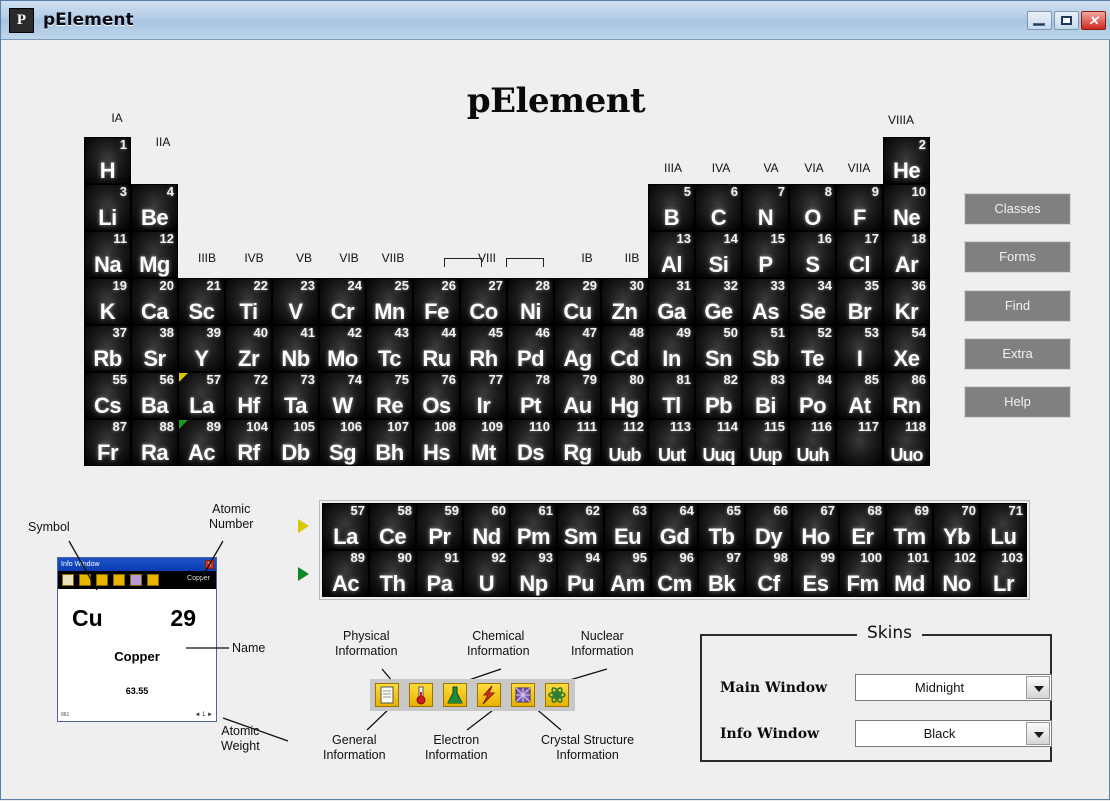  What do you see at coordinates (248, 442) in the screenshot?
I see `element-cell-Rf: 104 Rf` at bounding box center [248, 442].